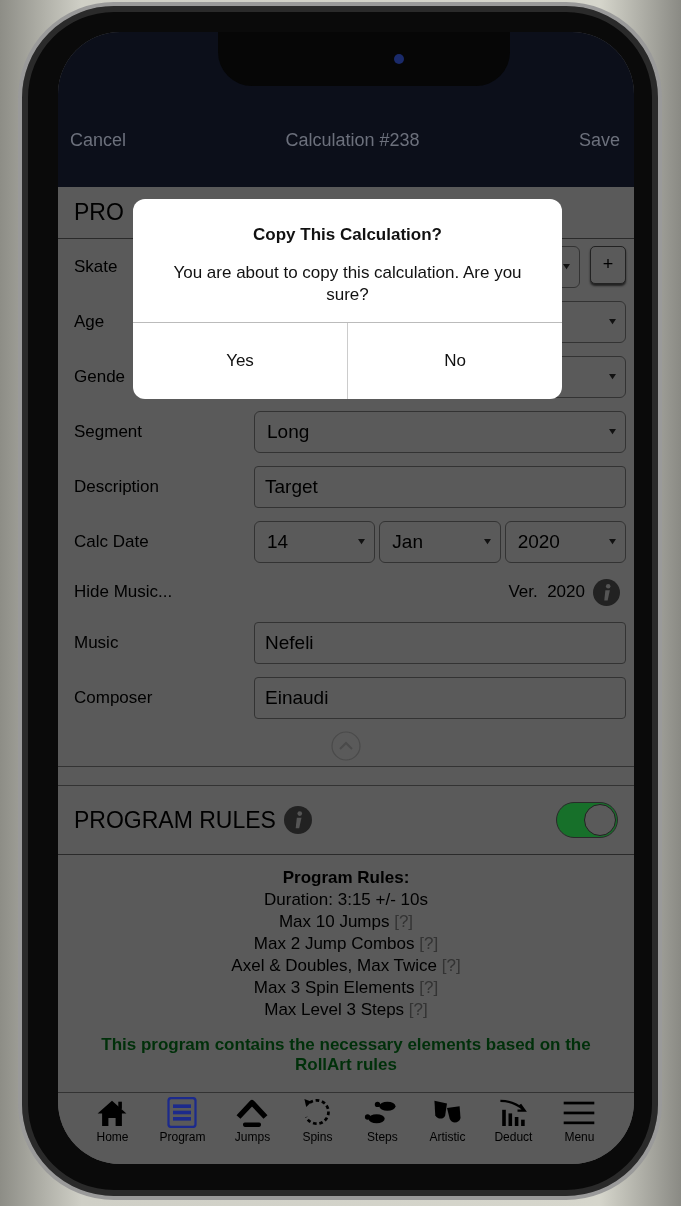 Image resolution: width=681 pixels, height=1206 pixels. Describe the element at coordinates (513, 1125) in the screenshot. I see `nav-tab: Deduct` at that location.